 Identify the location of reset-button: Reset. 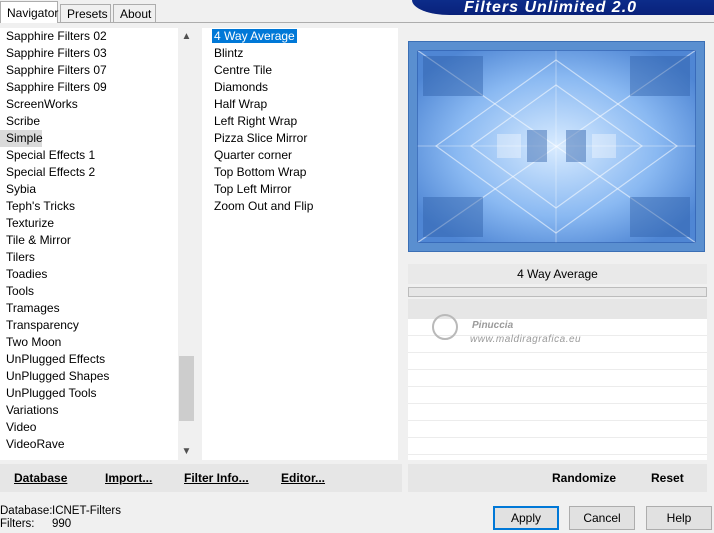
(667, 478).